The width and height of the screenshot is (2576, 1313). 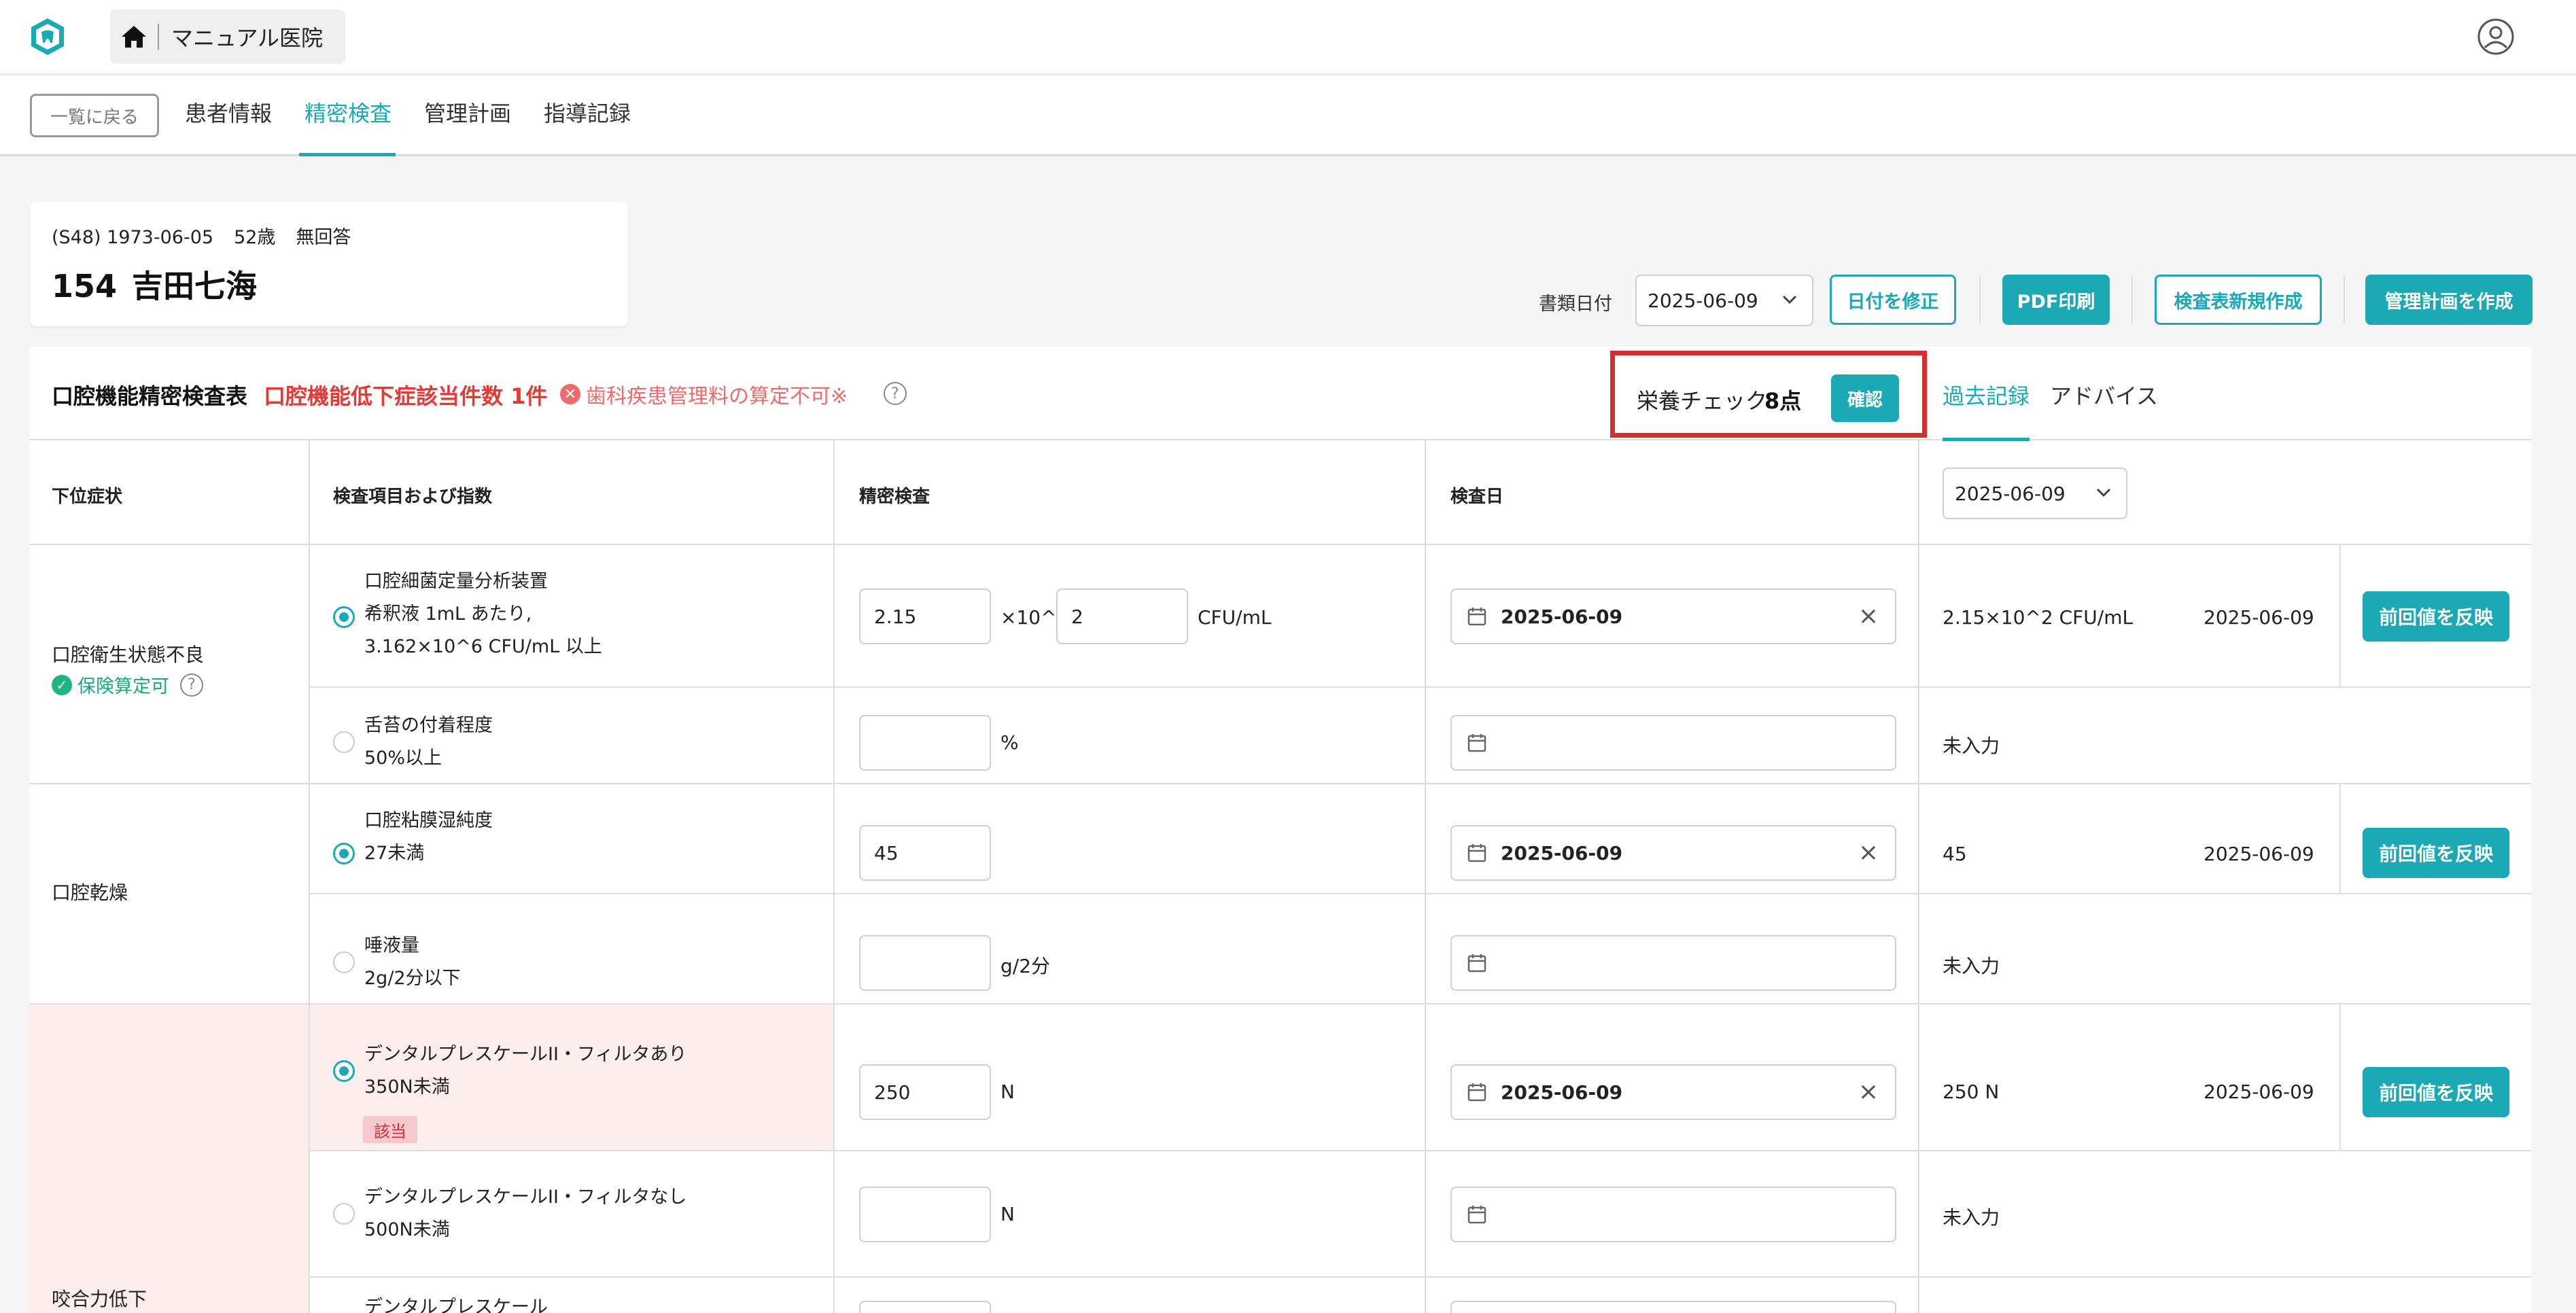 What do you see at coordinates (2449, 300) in the screenshot?
I see `create-plan-button: 管理計画を作成` at bounding box center [2449, 300].